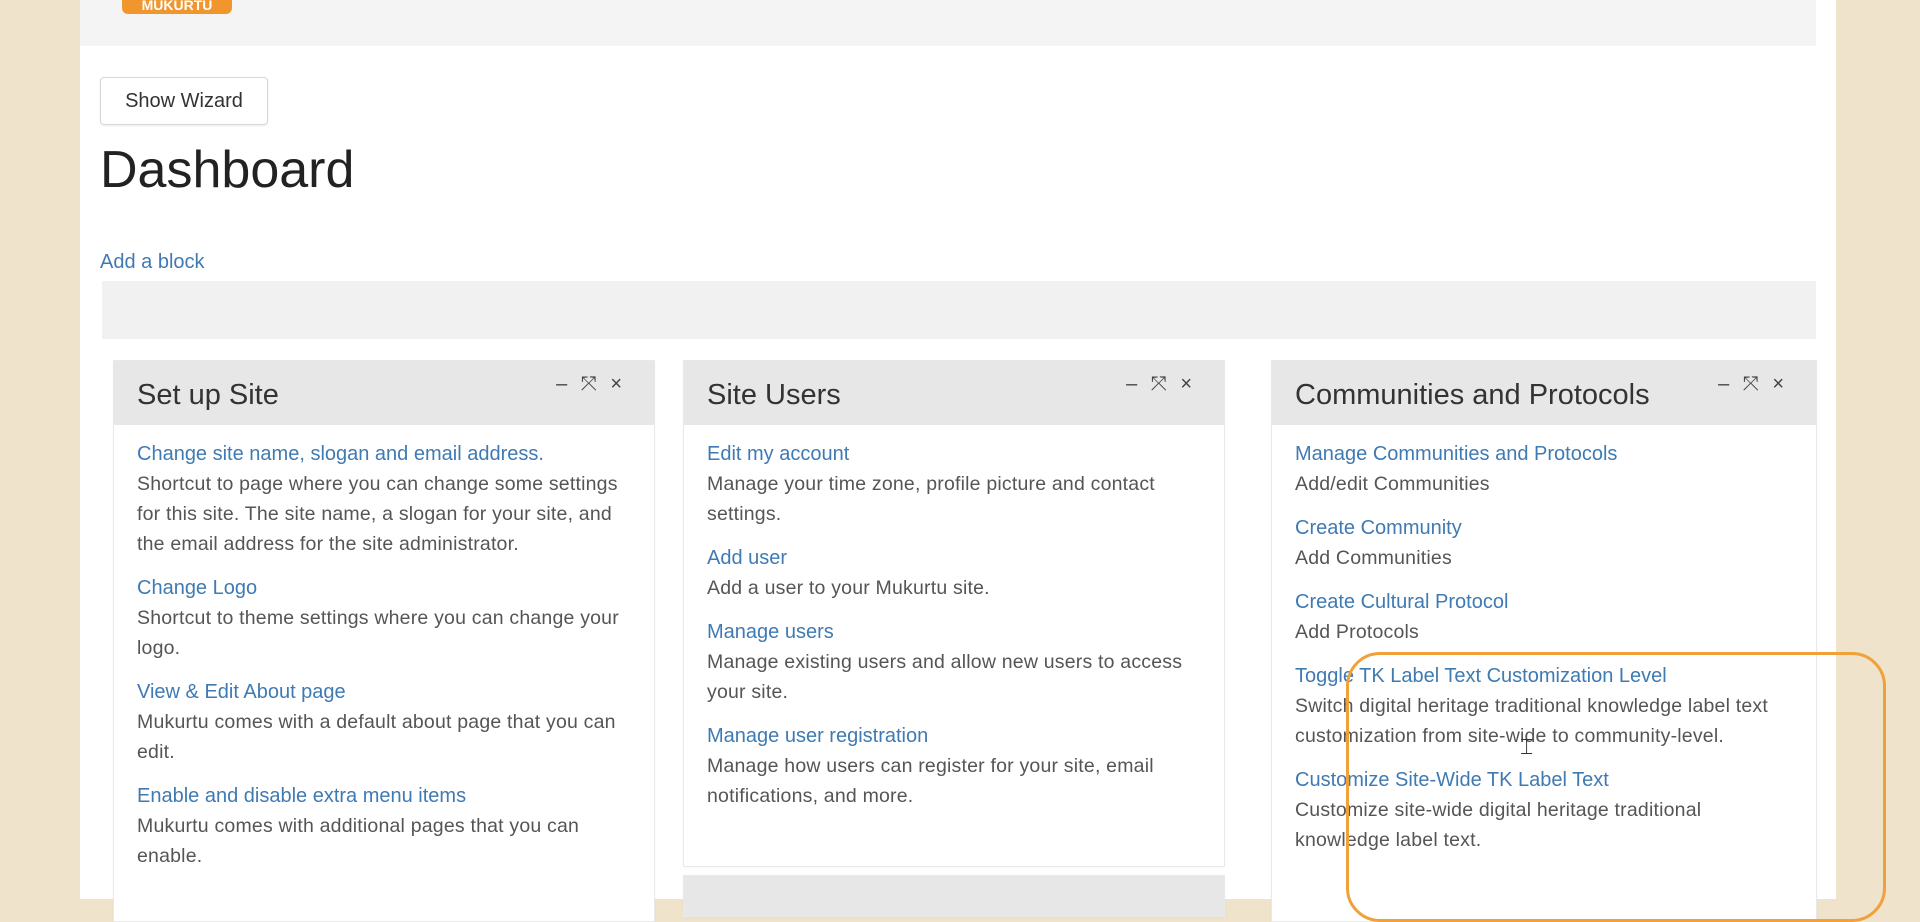  What do you see at coordinates (227, 170) in the screenshot?
I see `page-title: Dashboard` at bounding box center [227, 170].